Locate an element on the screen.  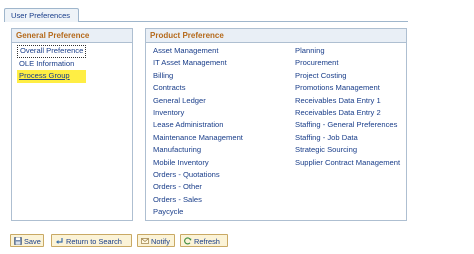
link-paycycle: Paycycle is located at coordinates (198, 212).